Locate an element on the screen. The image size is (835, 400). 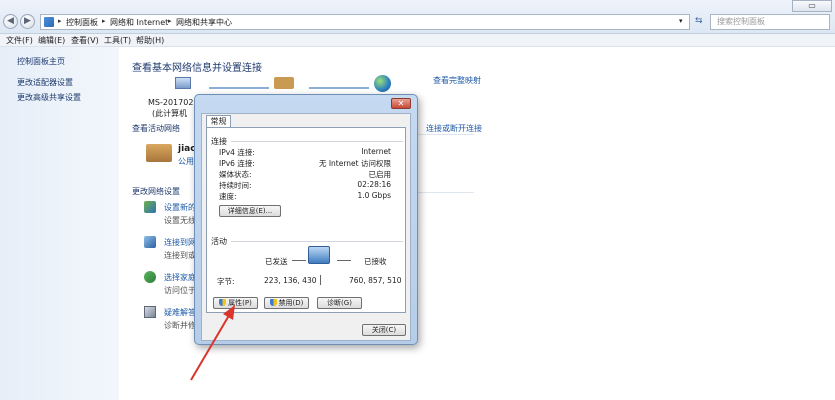
control-panel-home-link: 控制面板主页 is located at coordinates (41, 61).